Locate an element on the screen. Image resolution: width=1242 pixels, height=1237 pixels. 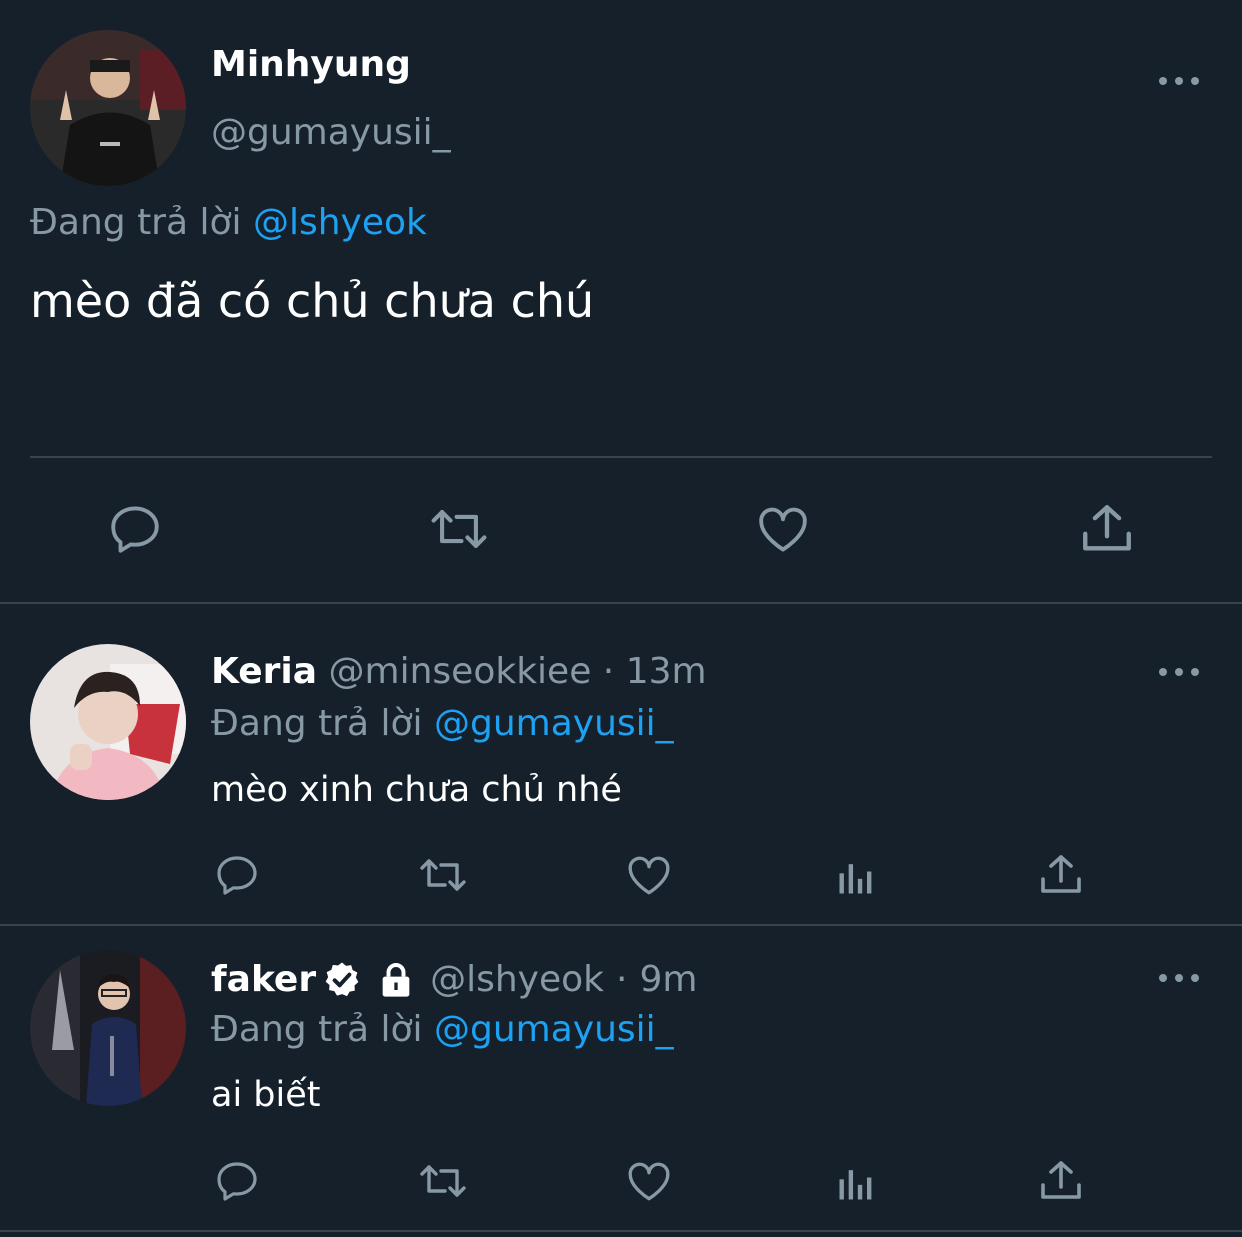
reply-header: Keria @minseokkiee · 13m is located at coordinates (459, 671).